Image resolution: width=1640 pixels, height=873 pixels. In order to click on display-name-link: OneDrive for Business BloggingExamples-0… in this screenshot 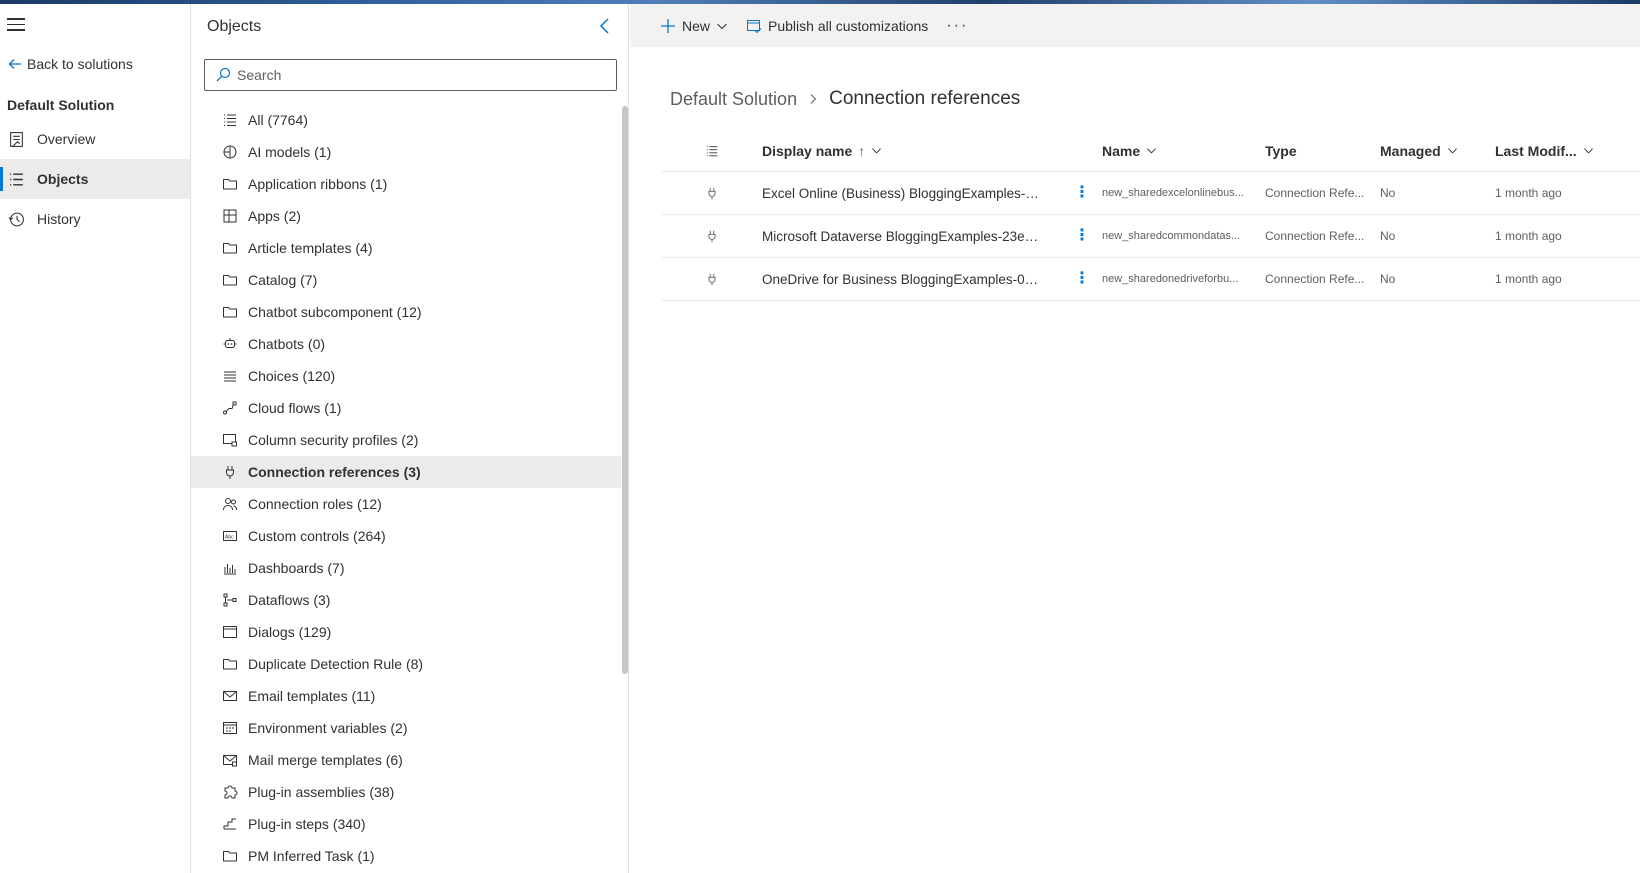, I will do `click(902, 279)`.